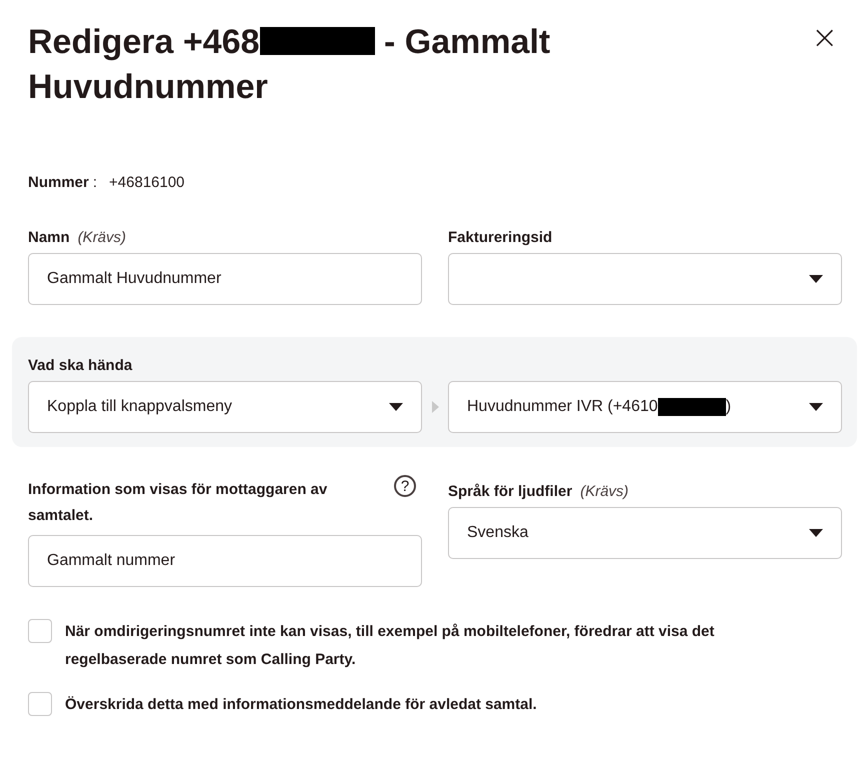  I want to click on target-dropdown: Huvudnummer IVR (+4610 ), so click(645, 407).